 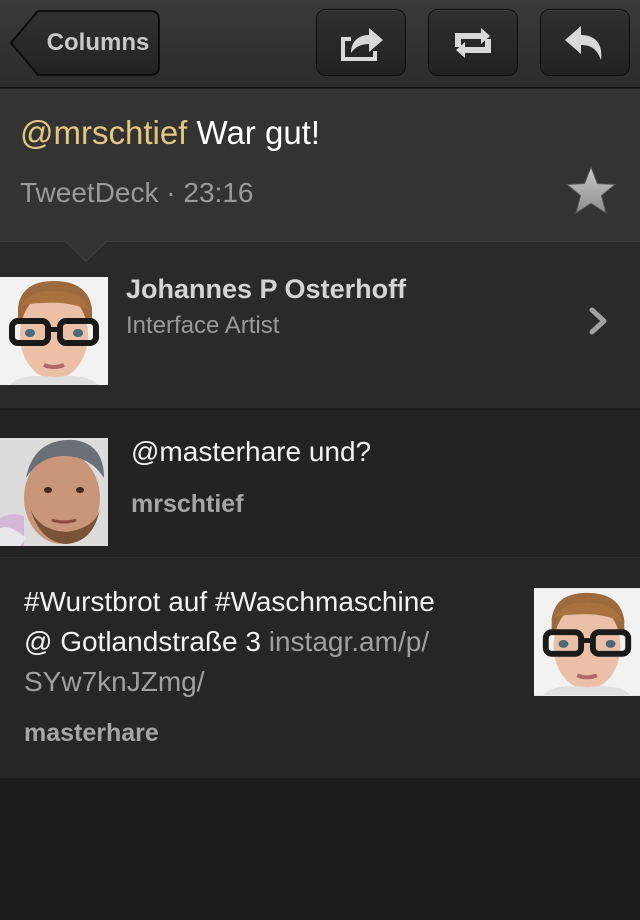 What do you see at coordinates (103, 132) in the screenshot?
I see `tweet-mention: @mrschtief` at bounding box center [103, 132].